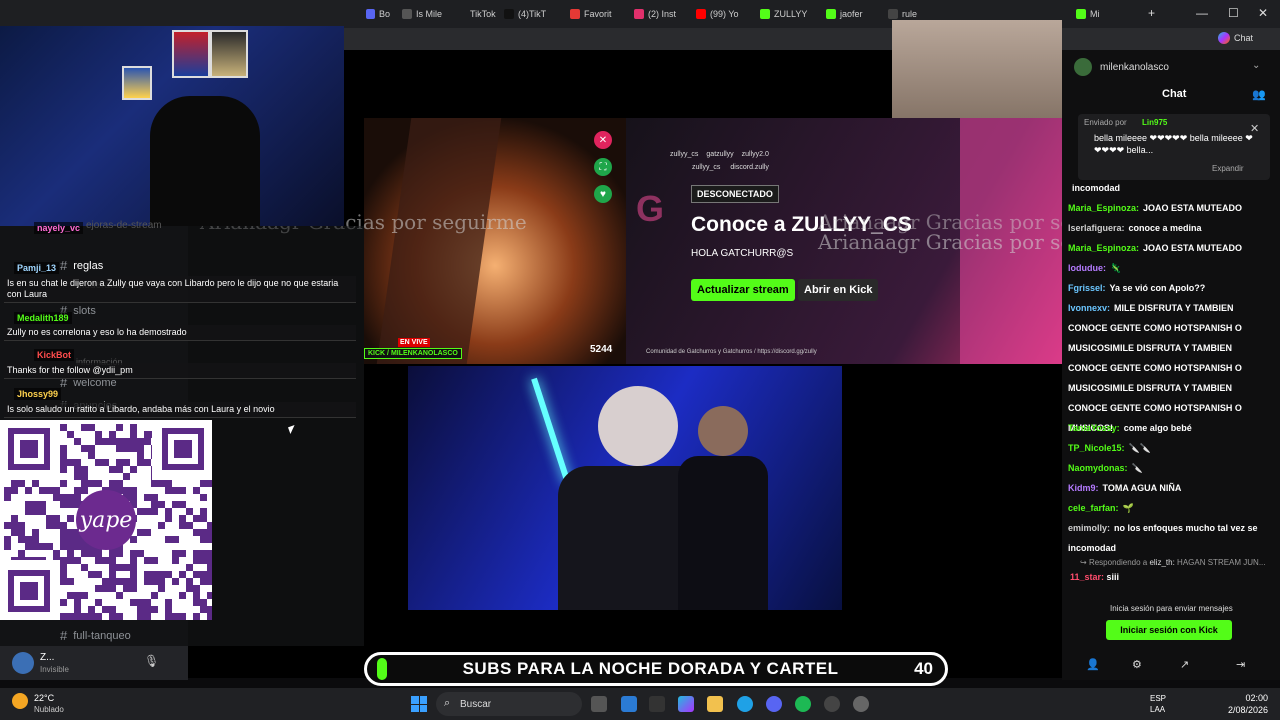 The image size is (1280, 720). Describe the element at coordinates (1098, 468) in the screenshot. I see `chat-user: Naomydonas:` at that location.